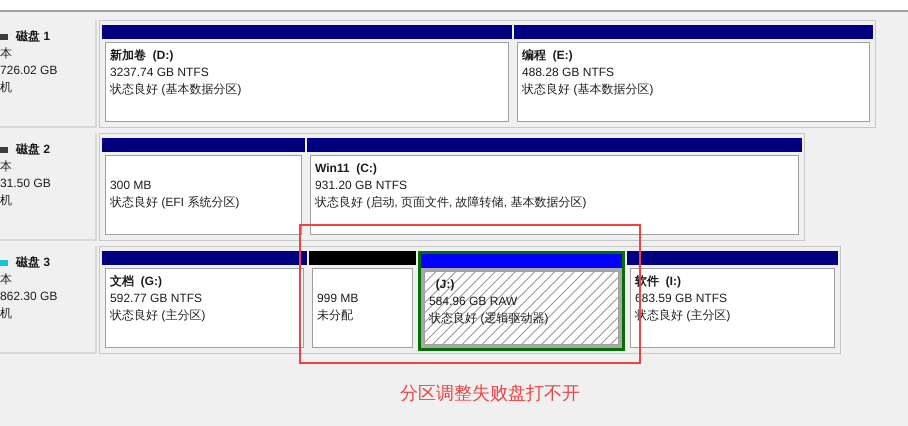 The width and height of the screenshot is (908, 426). Describe the element at coordinates (142, 55) in the screenshot. I see `volume-label: 新加卷 (D:)` at that location.